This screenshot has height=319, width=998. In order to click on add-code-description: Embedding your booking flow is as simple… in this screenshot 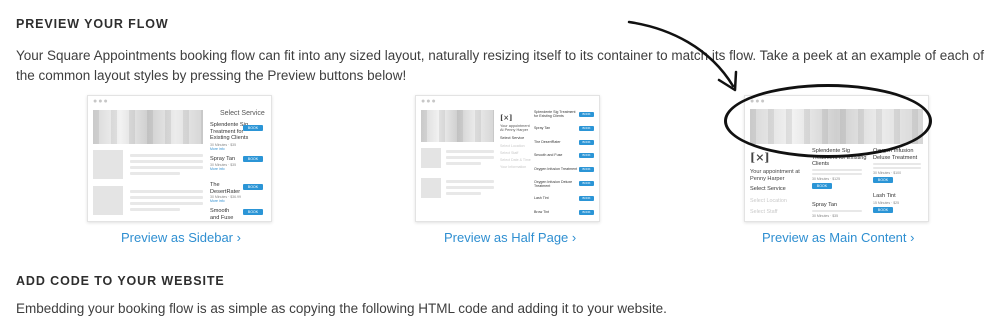, I will do `click(341, 308)`.